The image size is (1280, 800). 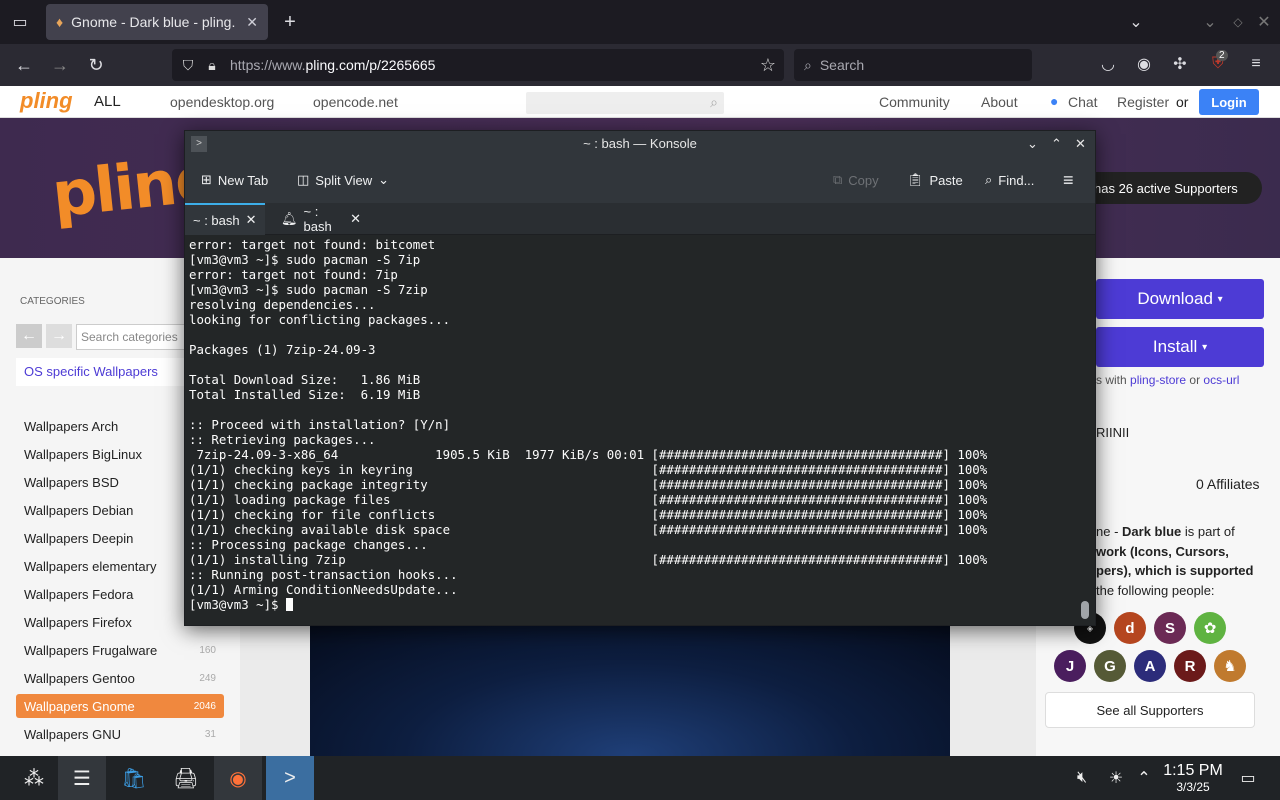 What do you see at coordinates (251, 220) in the screenshot?
I see `konsole-tab-1-close-icon: ✕` at bounding box center [251, 220].